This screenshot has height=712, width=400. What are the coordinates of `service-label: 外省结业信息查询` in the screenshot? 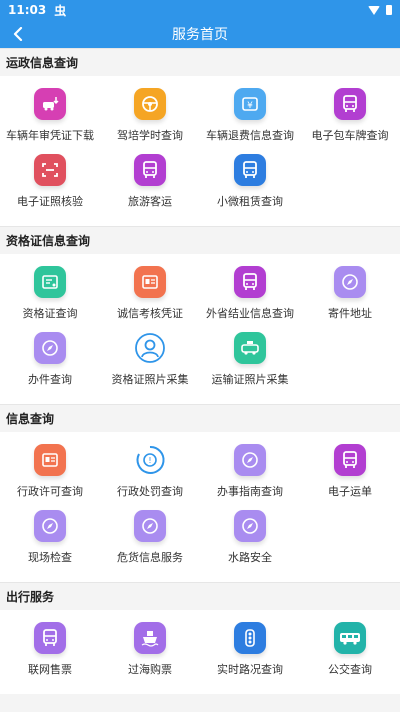 It's located at (250, 313).